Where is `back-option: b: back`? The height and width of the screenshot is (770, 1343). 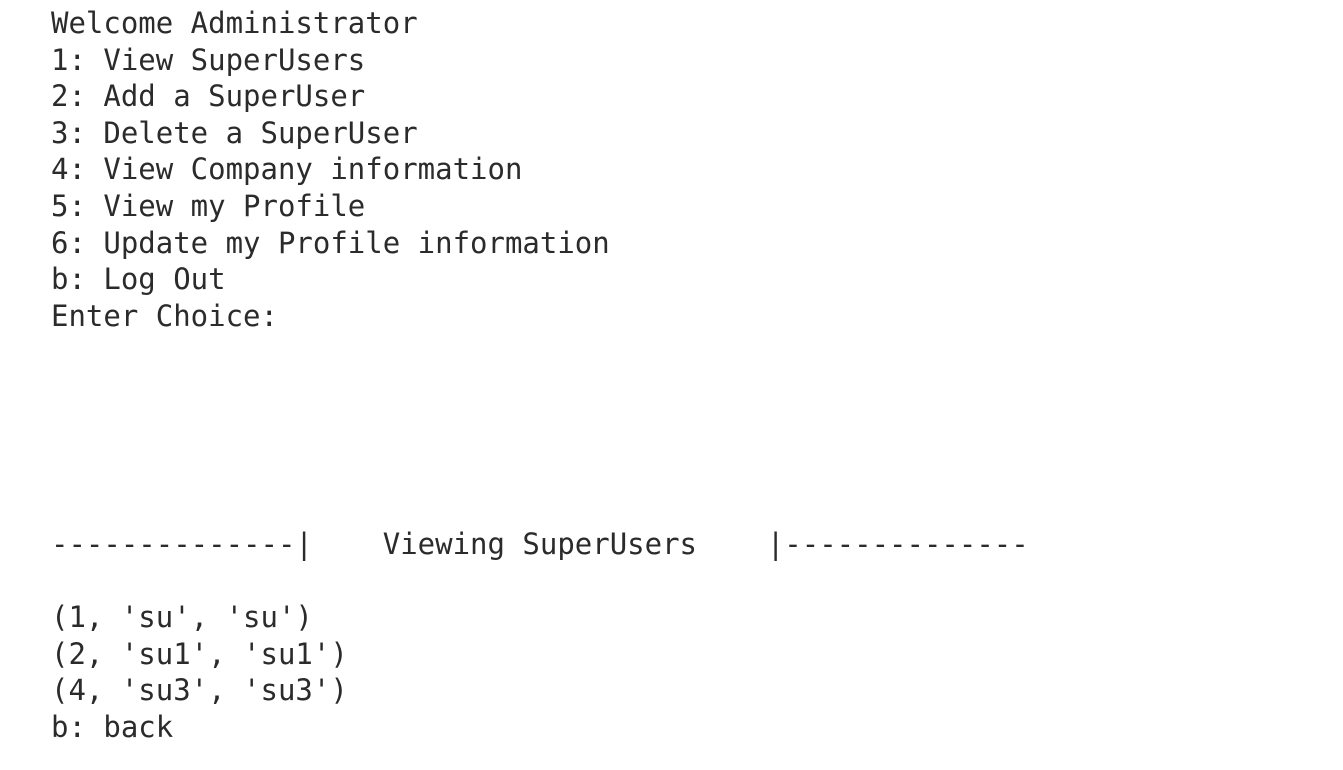 back-option: b: back is located at coordinates (112, 727).